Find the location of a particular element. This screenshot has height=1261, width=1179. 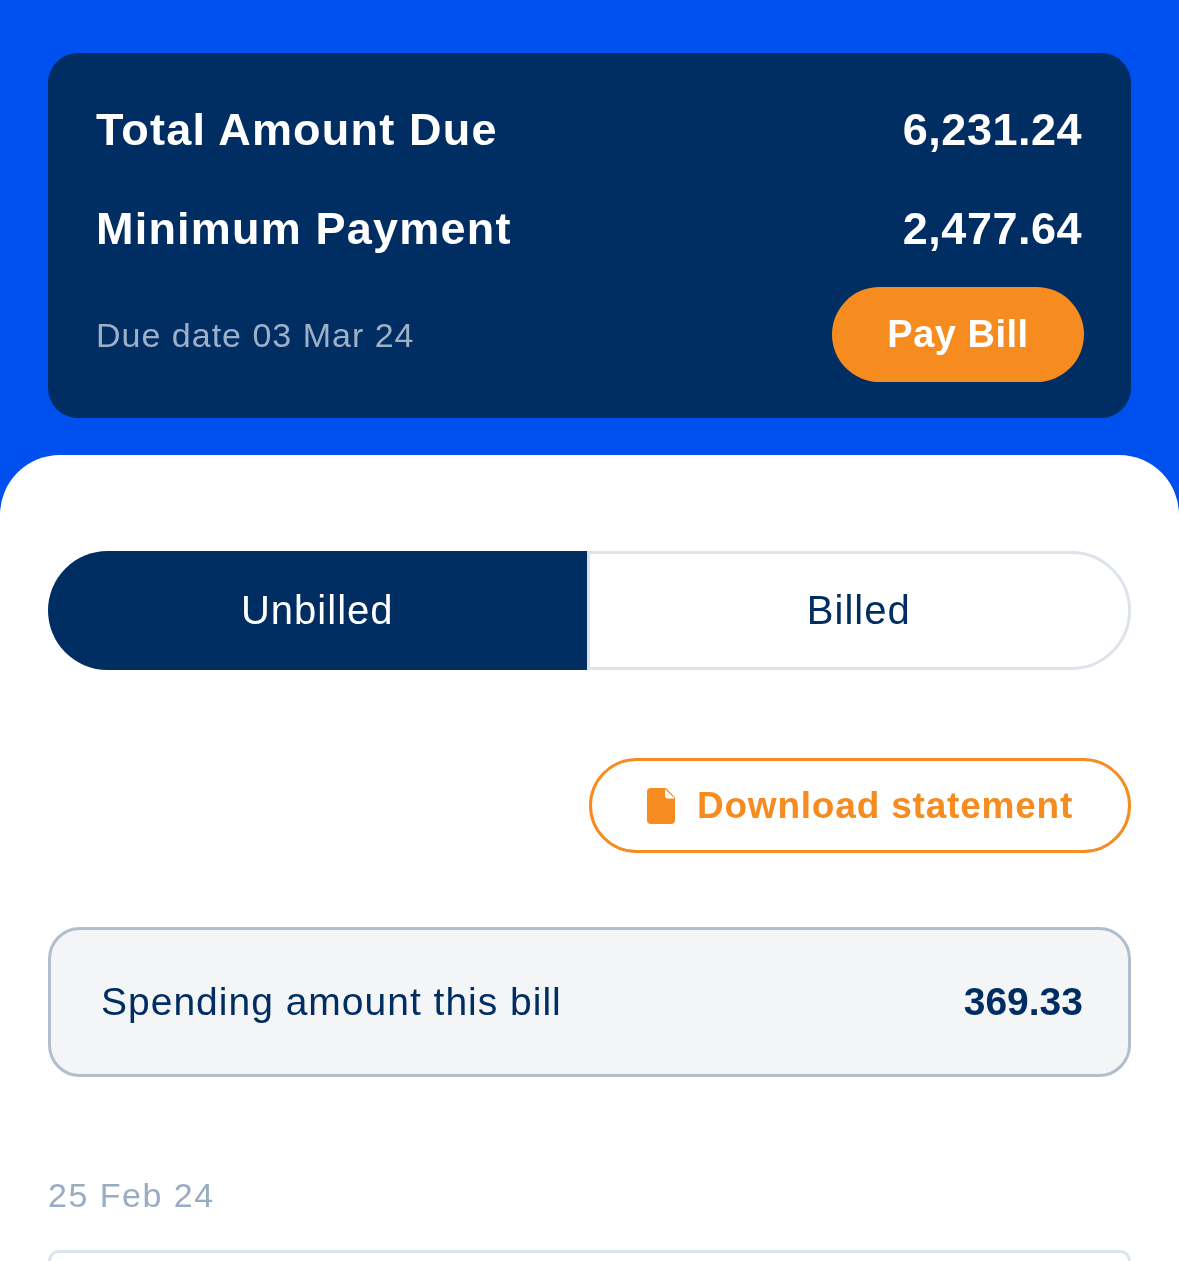

spending-label: Spending amount this bill is located at coordinates (331, 1002).